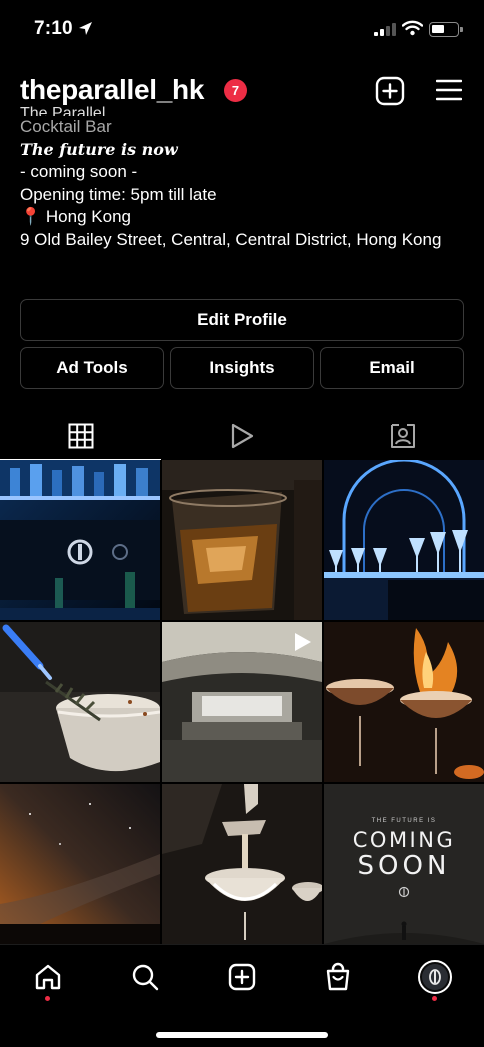 The image size is (484, 1047). I want to click on grid-icon, so click(80, 435).